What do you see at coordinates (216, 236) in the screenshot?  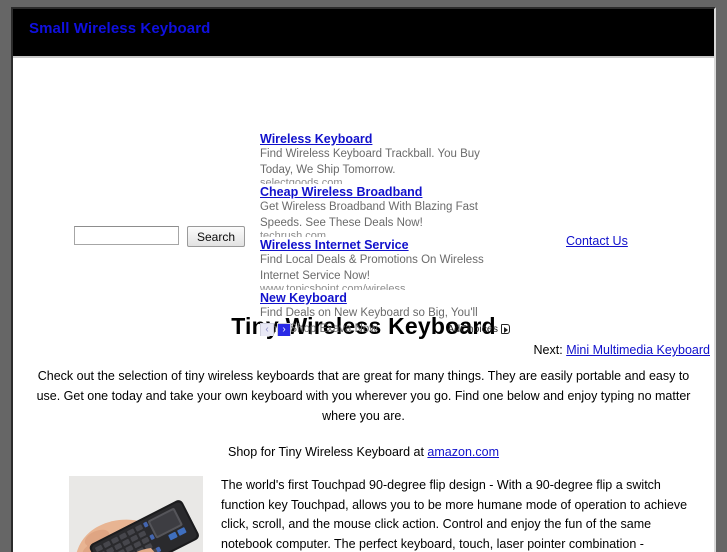 I see `search-button: Search` at bounding box center [216, 236].